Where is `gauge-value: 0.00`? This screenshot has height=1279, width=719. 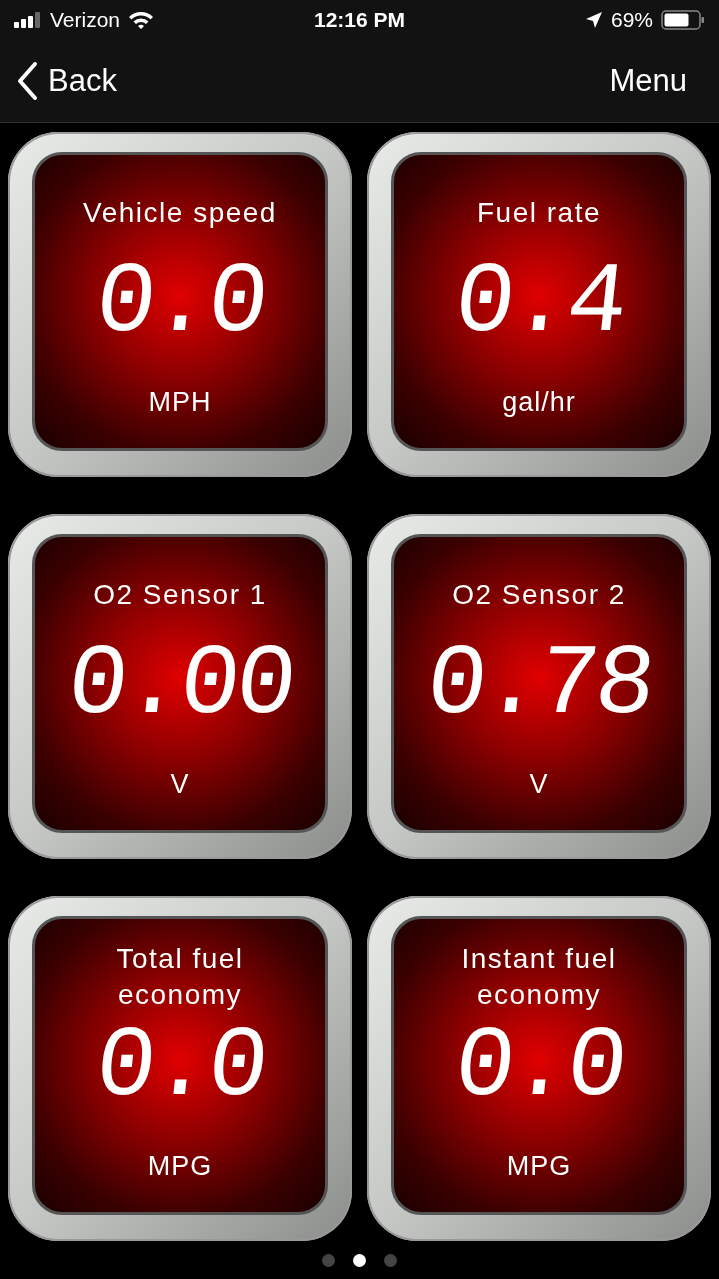
gauge-value: 0.00 is located at coordinates (180, 686).